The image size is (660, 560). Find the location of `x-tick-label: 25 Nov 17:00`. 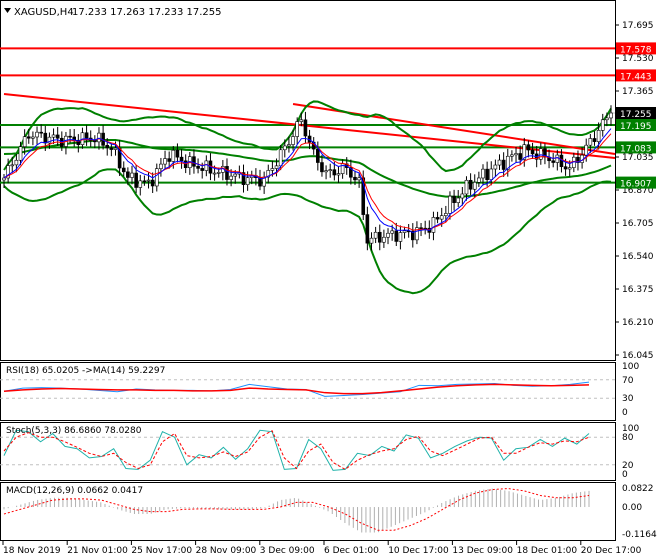

x-tick-label: 25 Nov 17:00 is located at coordinates (161, 551).